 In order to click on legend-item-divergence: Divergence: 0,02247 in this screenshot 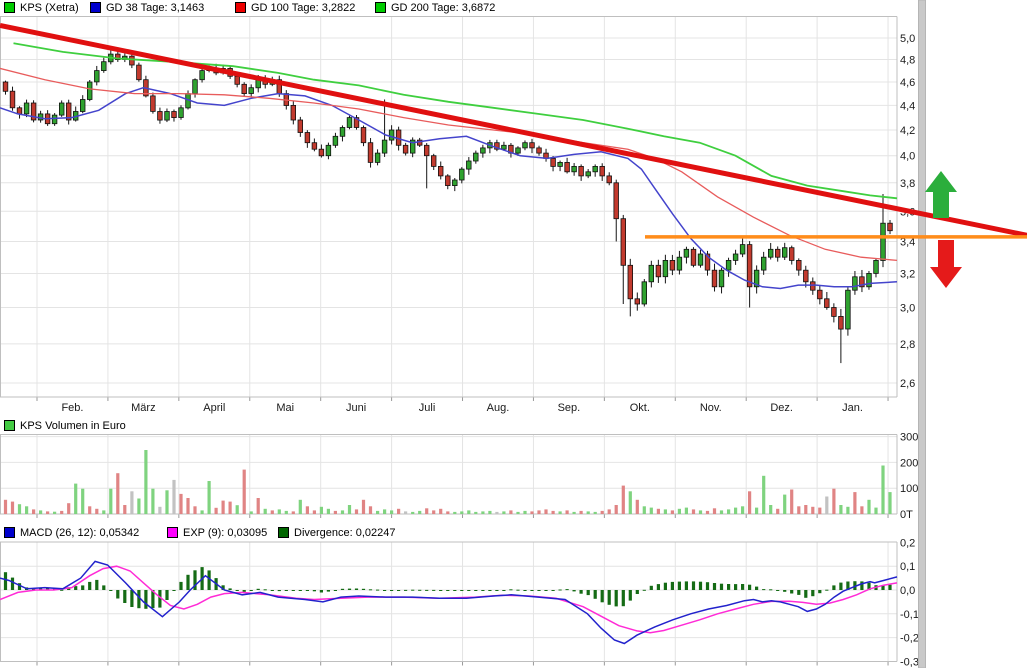, I will do `click(337, 532)`.